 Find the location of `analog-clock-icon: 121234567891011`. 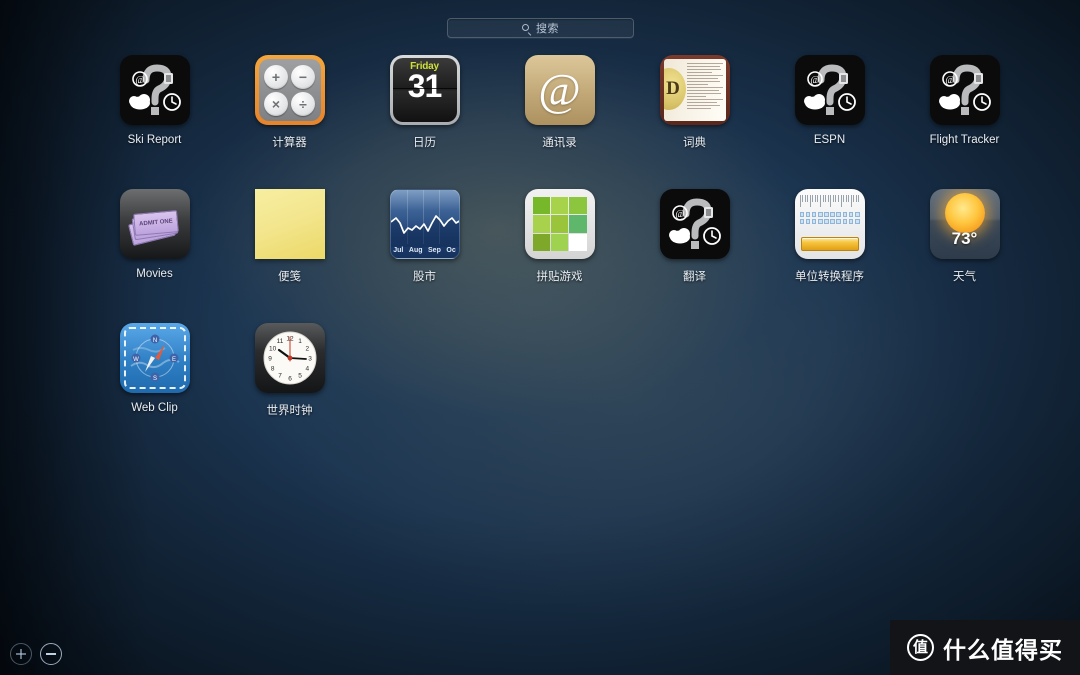

analog-clock-icon: 121234567891011 is located at coordinates (289, 358).